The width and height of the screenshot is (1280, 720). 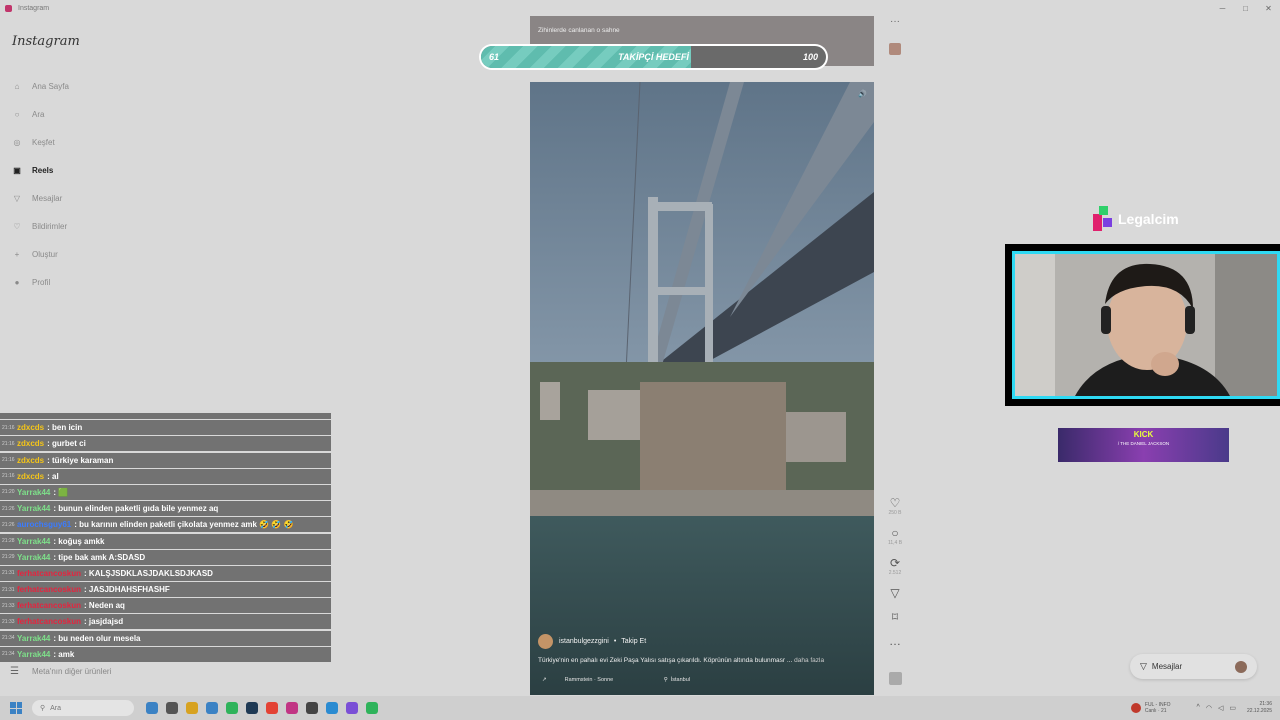 I want to click on weather-widget: FUL - INFO Canlı · 21, so click(x=1150, y=708).